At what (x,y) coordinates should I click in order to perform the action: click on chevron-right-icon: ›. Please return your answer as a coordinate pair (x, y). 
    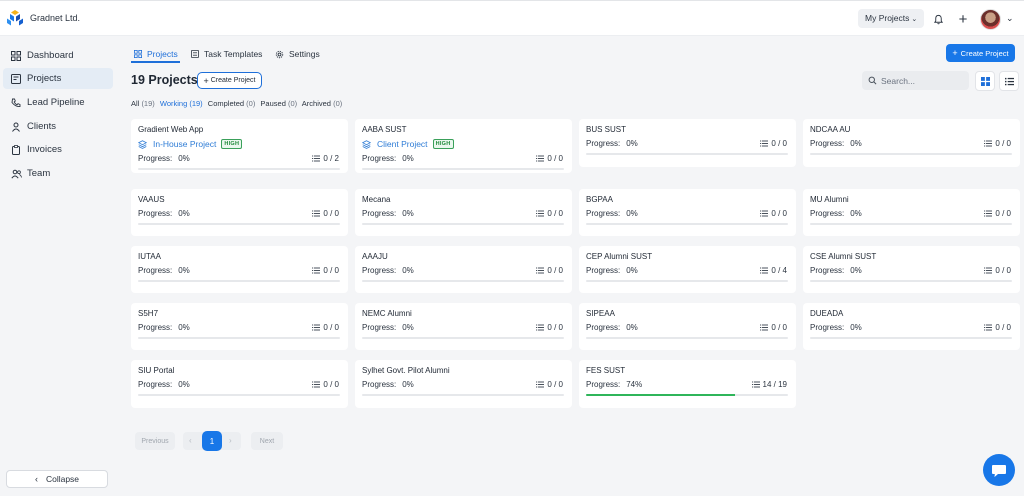
    Looking at the image, I should click on (230, 440).